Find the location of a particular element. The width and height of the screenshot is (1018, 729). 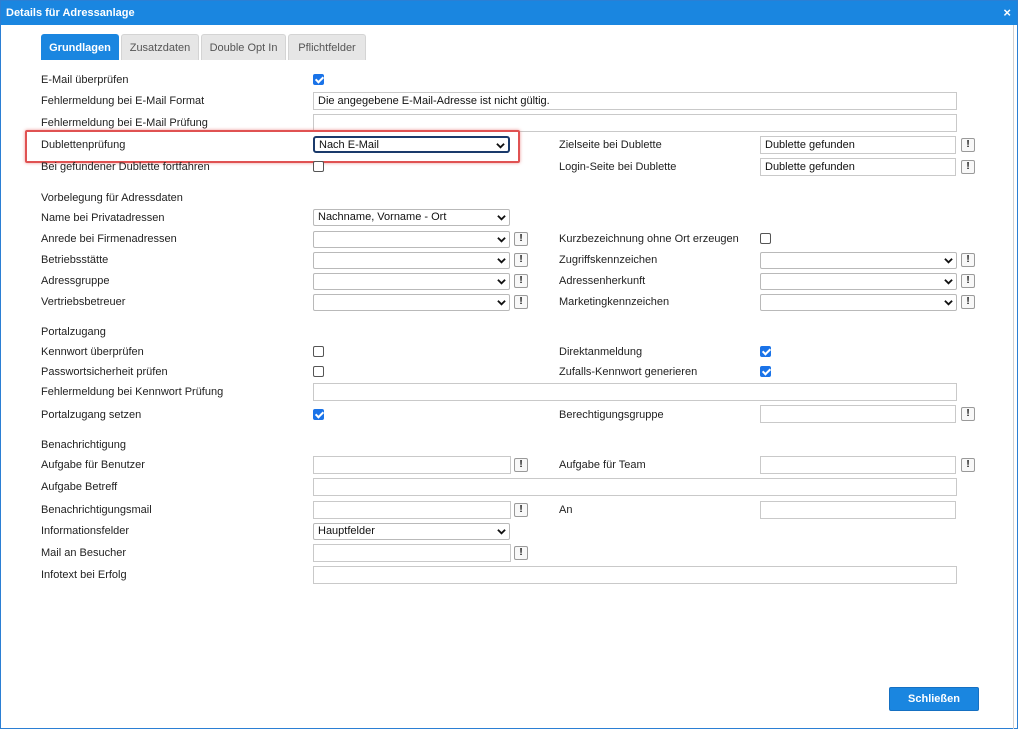

duplicate-target-label: Zielseite bei Dublette is located at coordinates (610, 145).